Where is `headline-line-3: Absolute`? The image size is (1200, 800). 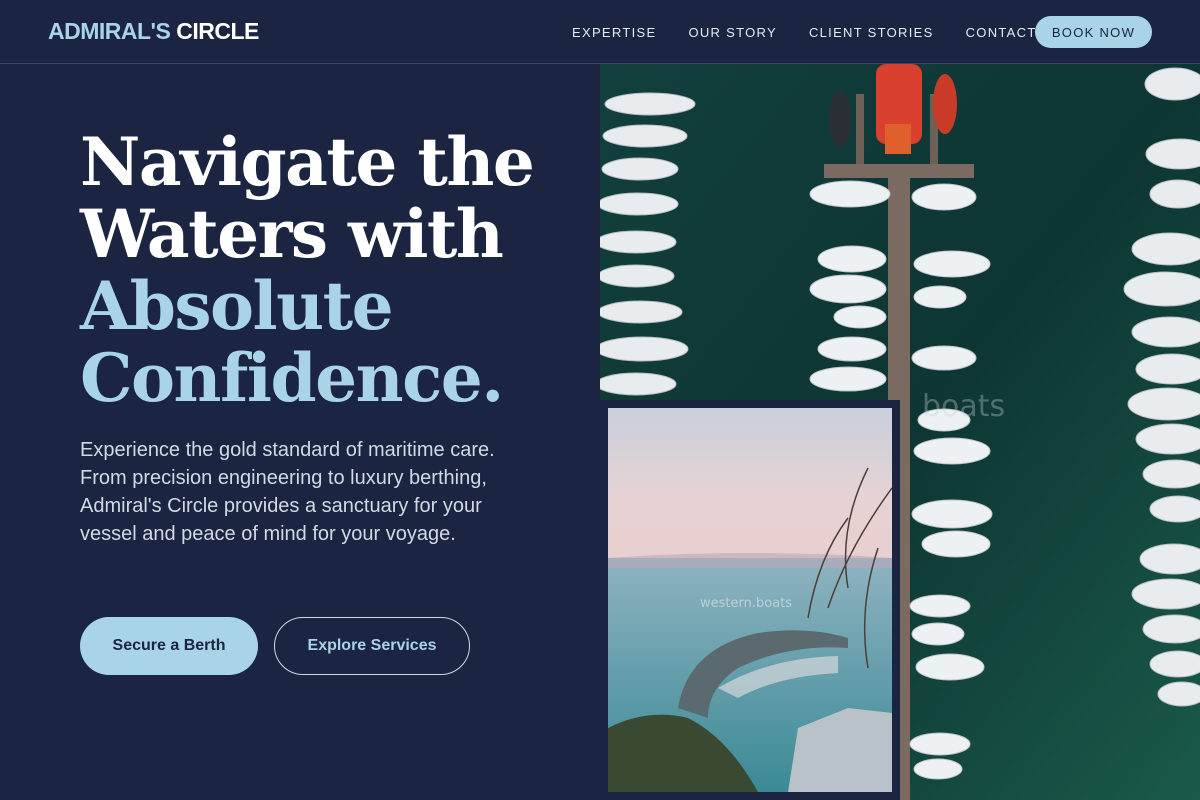 headline-line-3: Absolute is located at coordinates (237, 306).